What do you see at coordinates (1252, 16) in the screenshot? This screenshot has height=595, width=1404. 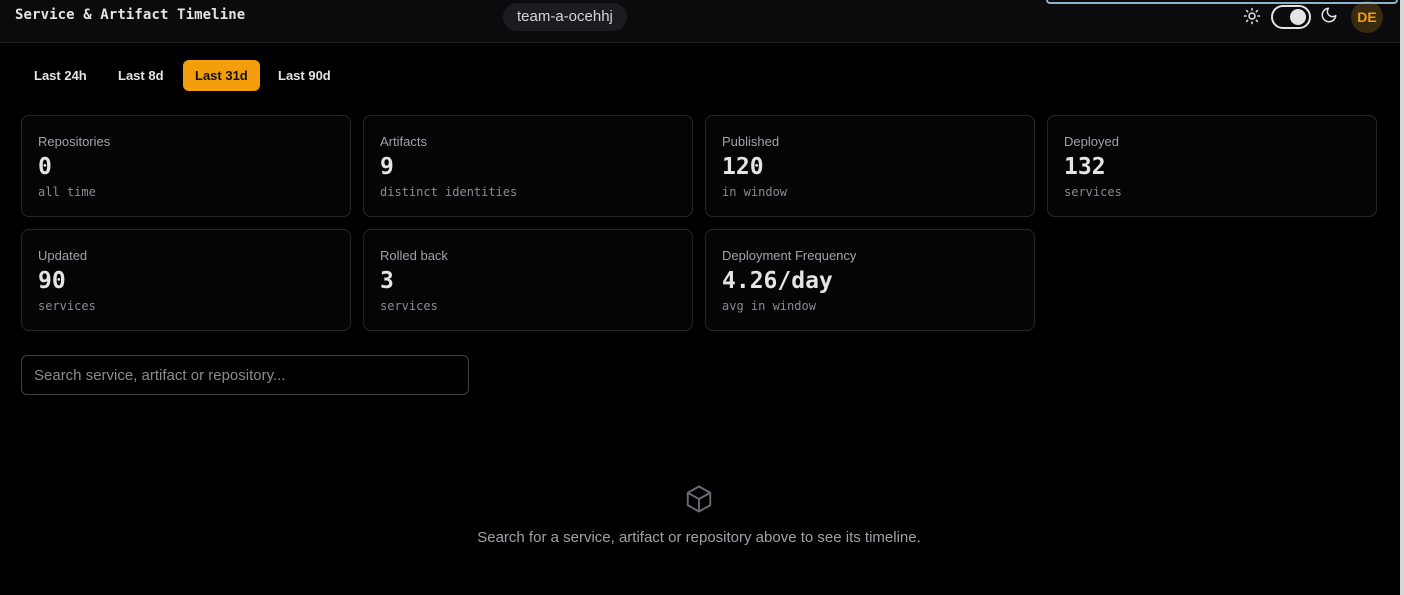 I see `sun-icon` at bounding box center [1252, 16].